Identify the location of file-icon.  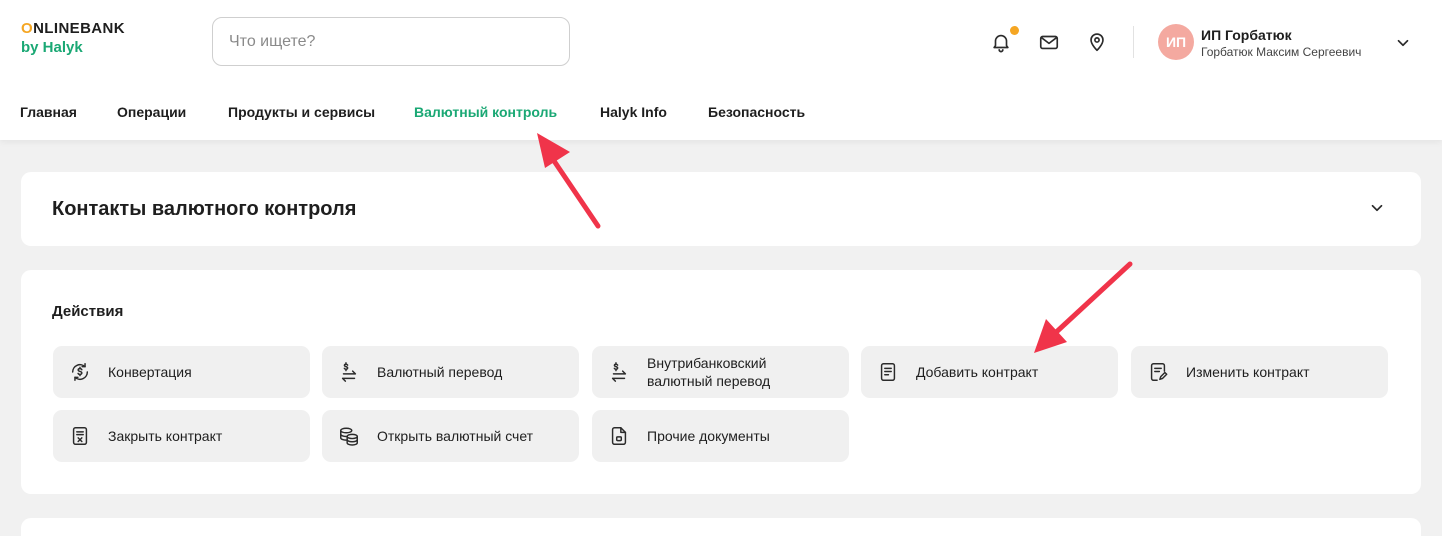
(619, 436).